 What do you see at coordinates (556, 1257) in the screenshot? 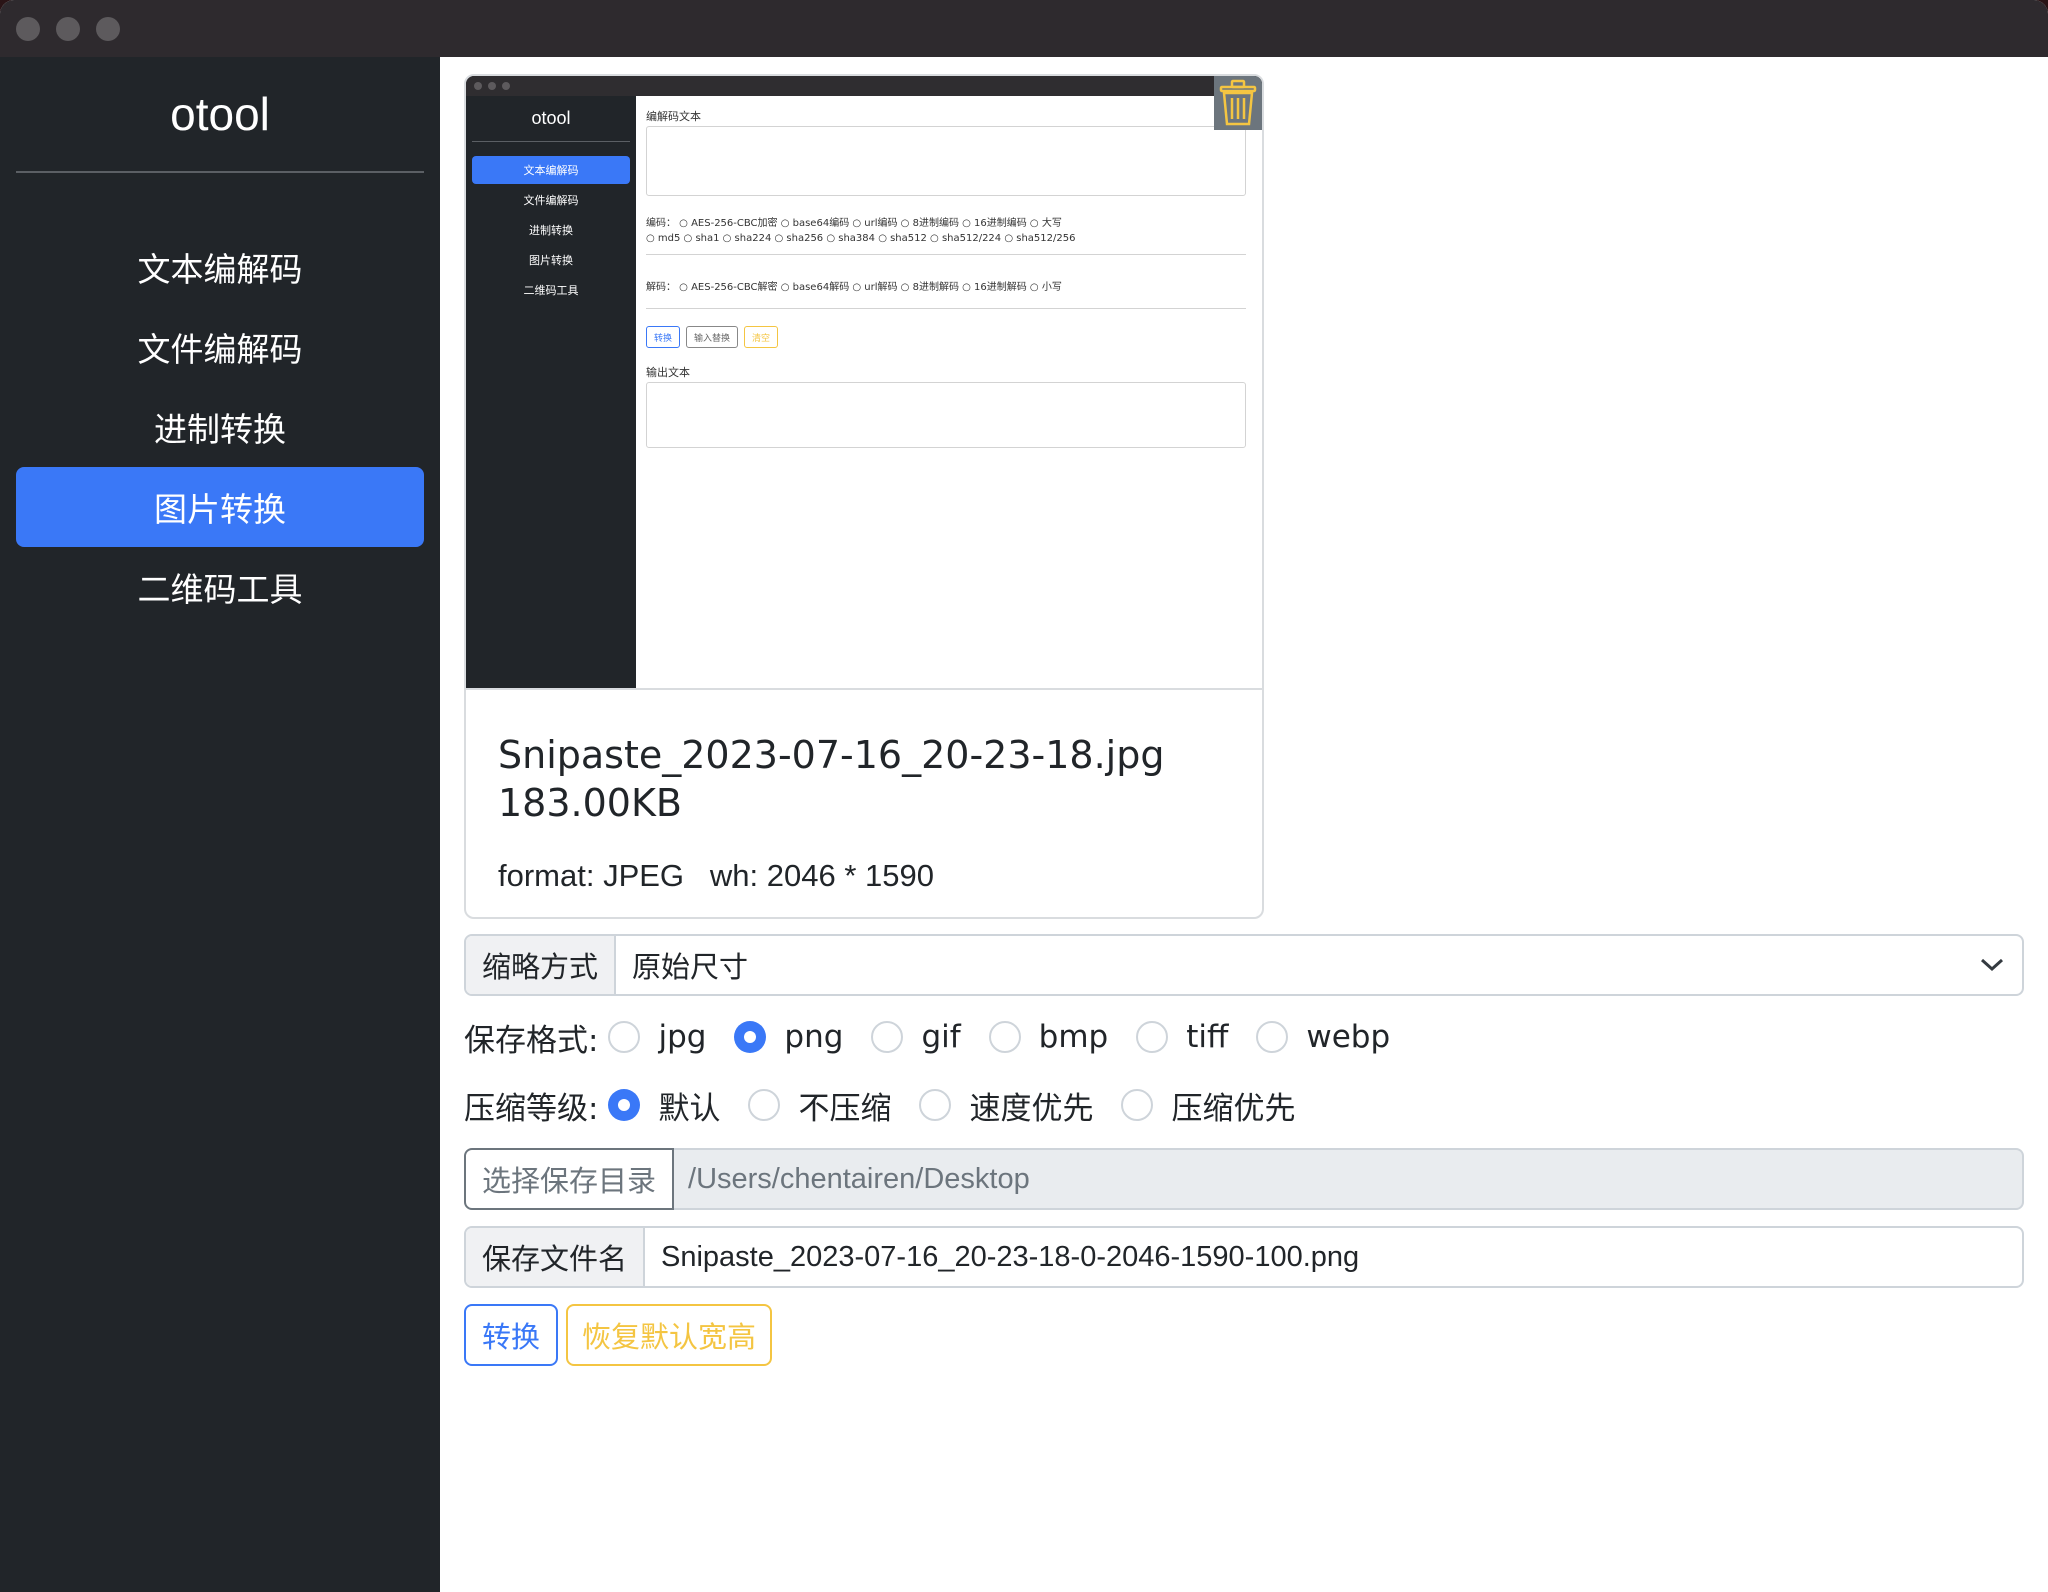
I see `save-filename-label: 保存文件名` at bounding box center [556, 1257].